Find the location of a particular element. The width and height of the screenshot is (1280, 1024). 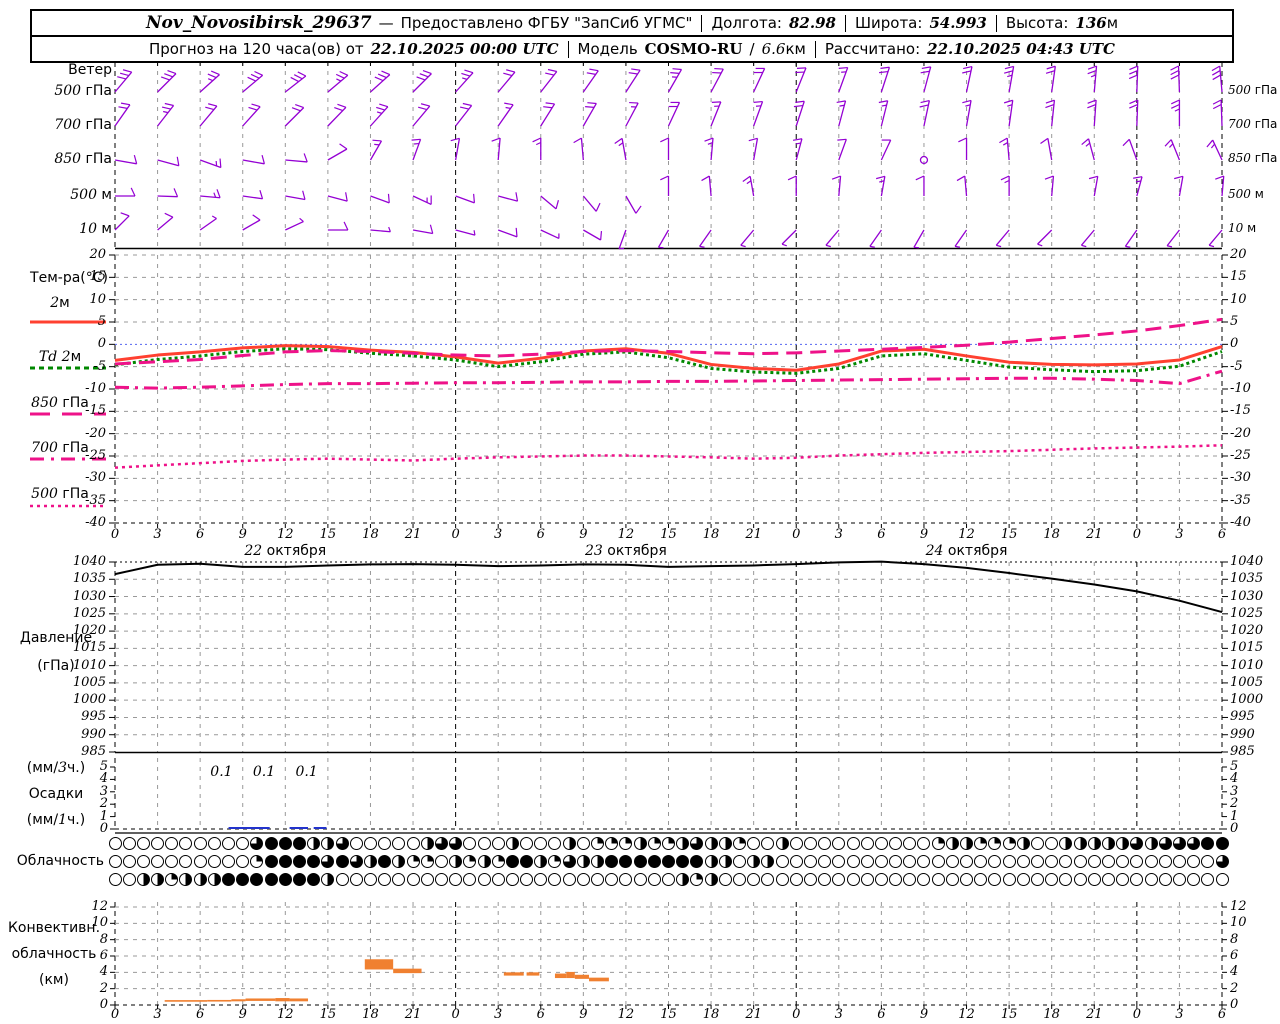

pressure-axis-tick-right: 985 is located at coordinates (1242, 751).